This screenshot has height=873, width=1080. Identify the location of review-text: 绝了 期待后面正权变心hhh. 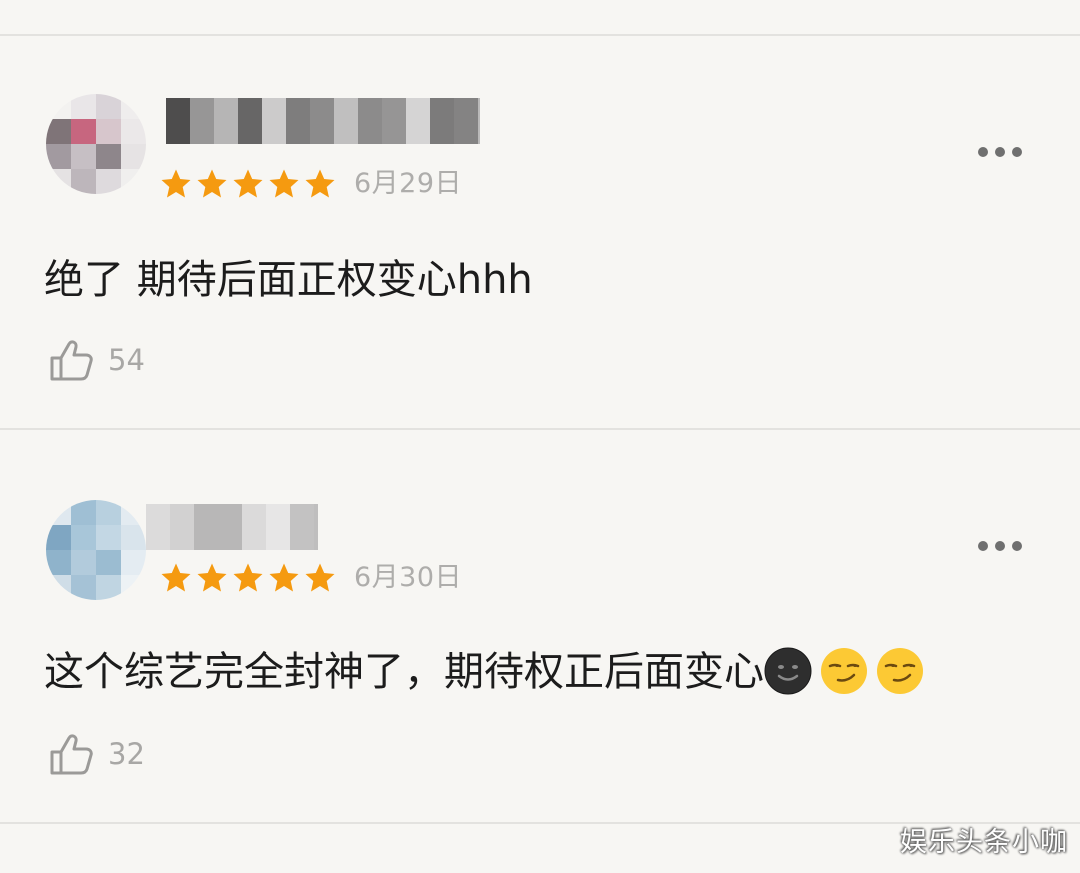
(288, 280).